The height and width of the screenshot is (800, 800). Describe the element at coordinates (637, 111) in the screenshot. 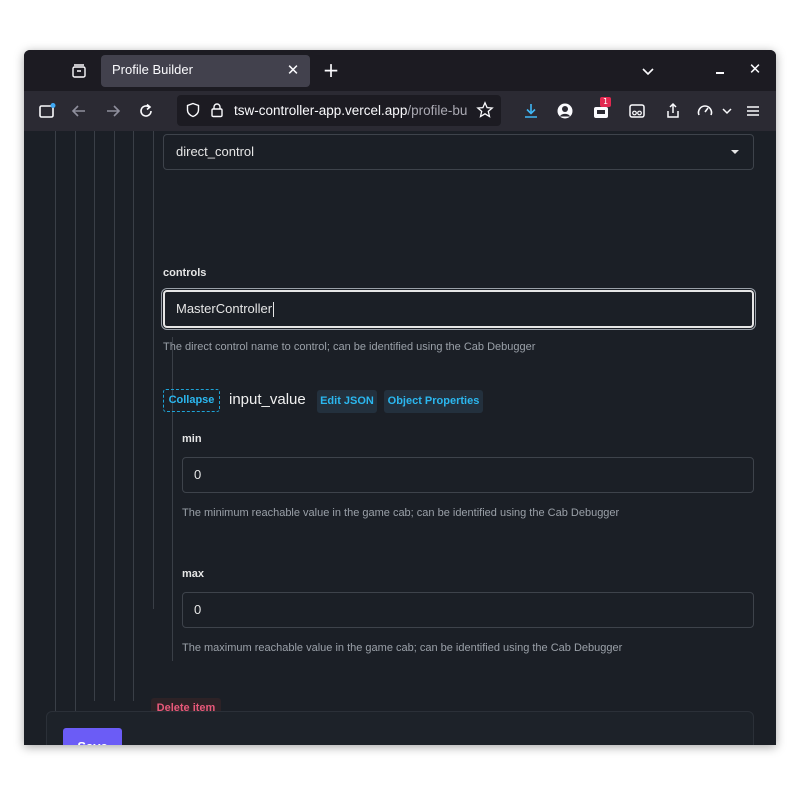

I see `container-icon` at that location.